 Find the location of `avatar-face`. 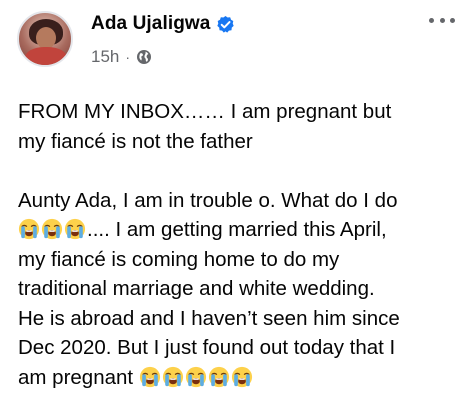

avatar-face is located at coordinates (46, 38).